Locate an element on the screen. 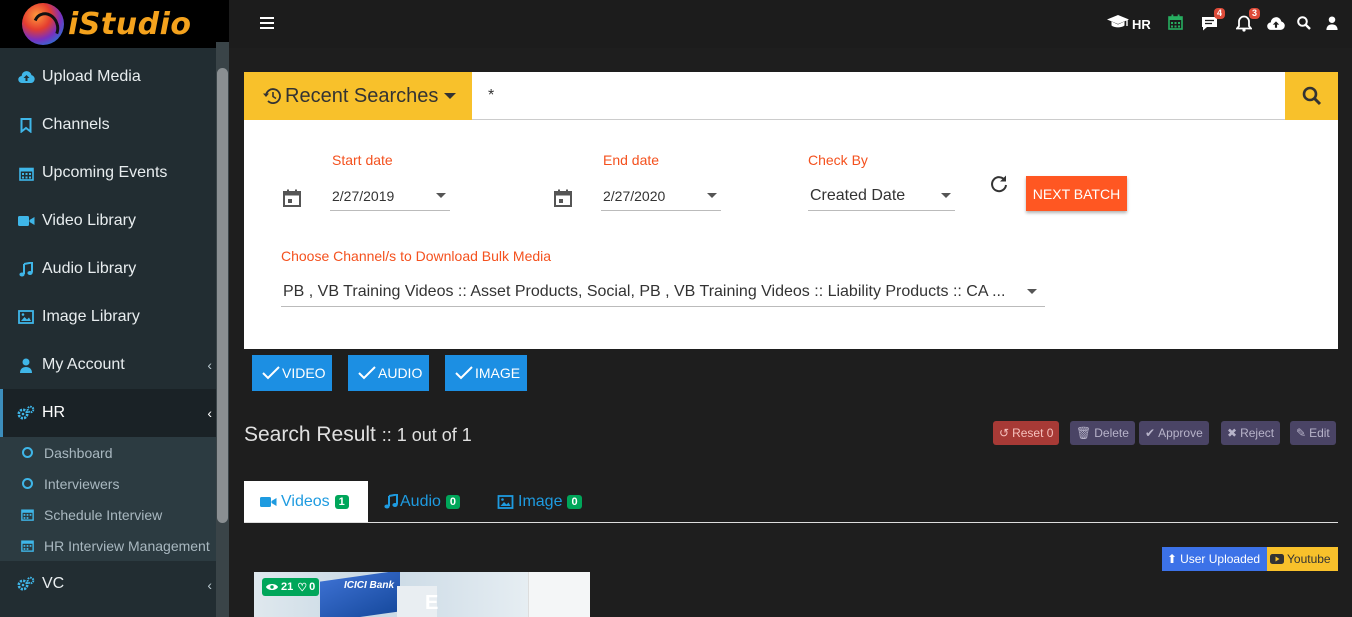 The height and width of the screenshot is (617, 1352). upload-icon: ⬆ is located at coordinates (1172, 559).